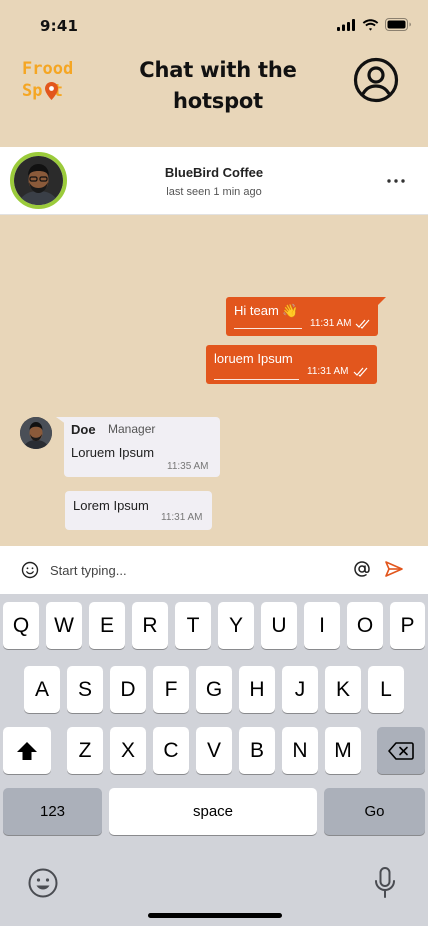 The image size is (428, 926). What do you see at coordinates (365, 625) in the screenshot?
I see `key-o: O` at bounding box center [365, 625].